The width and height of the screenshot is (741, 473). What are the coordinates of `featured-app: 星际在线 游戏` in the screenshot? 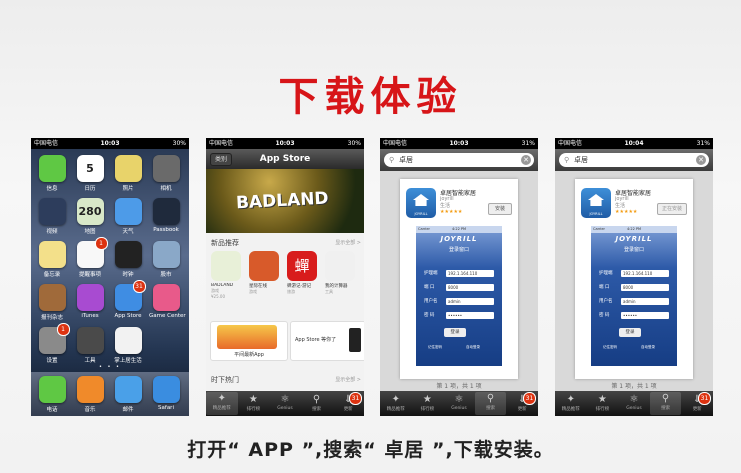 It's located at (265, 273).